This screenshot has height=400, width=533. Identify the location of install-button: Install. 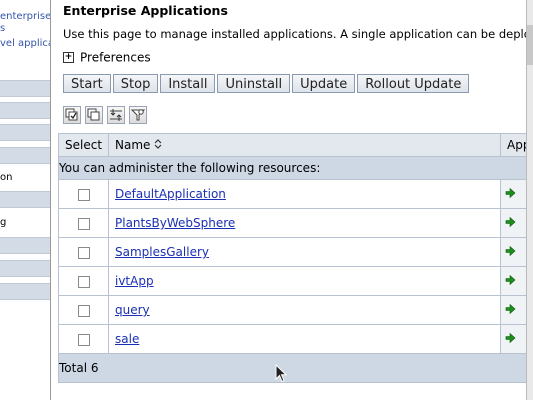
(188, 83).